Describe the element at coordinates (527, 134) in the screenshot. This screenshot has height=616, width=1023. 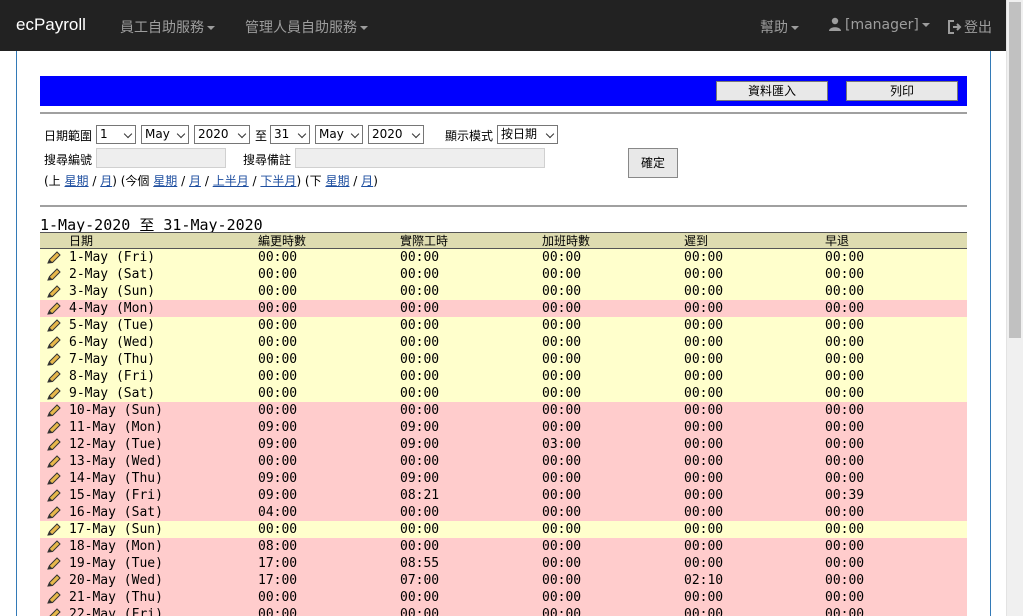
I see `display-mode-select: 按日期` at that location.